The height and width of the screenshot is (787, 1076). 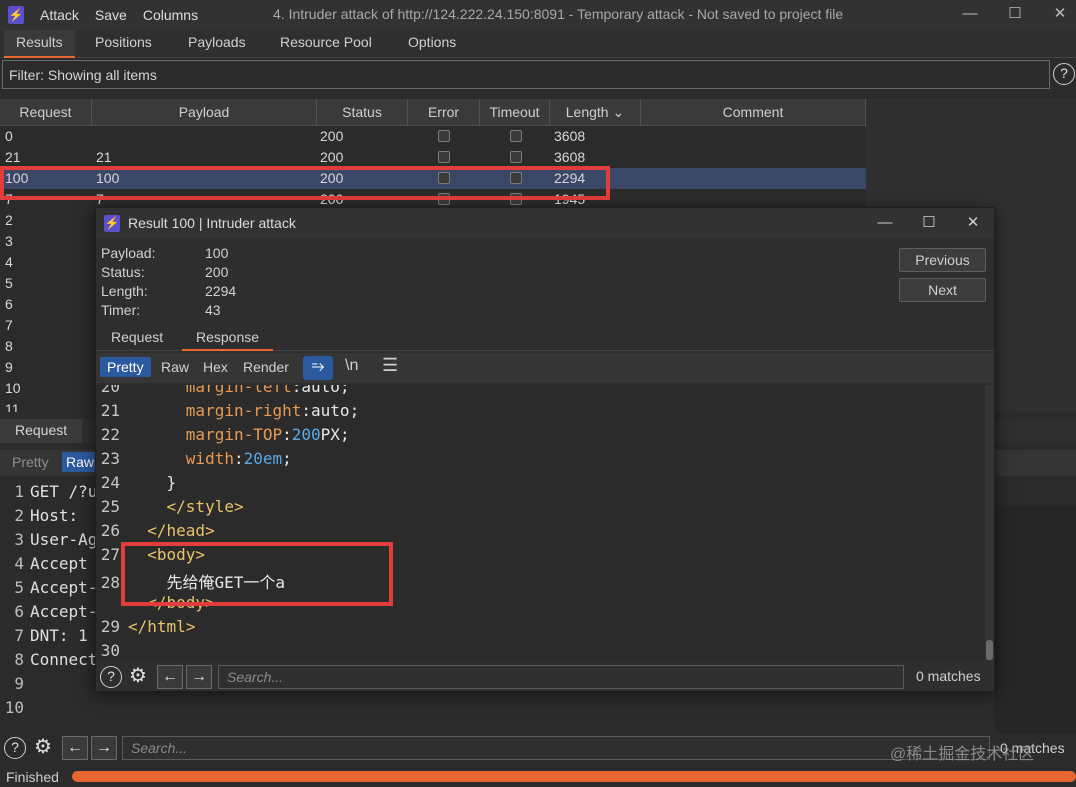 What do you see at coordinates (124, 291) in the screenshot?
I see `length-label: Length:` at bounding box center [124, 291].